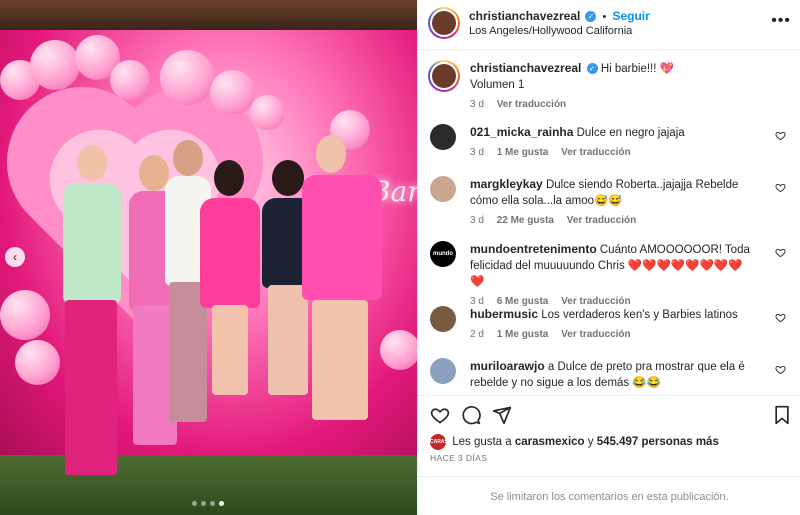  What do you see at coordinates (482, 442) in the screenshot?
I see `likes-prefix: Les gusta a` at bounding box center [482, 442].